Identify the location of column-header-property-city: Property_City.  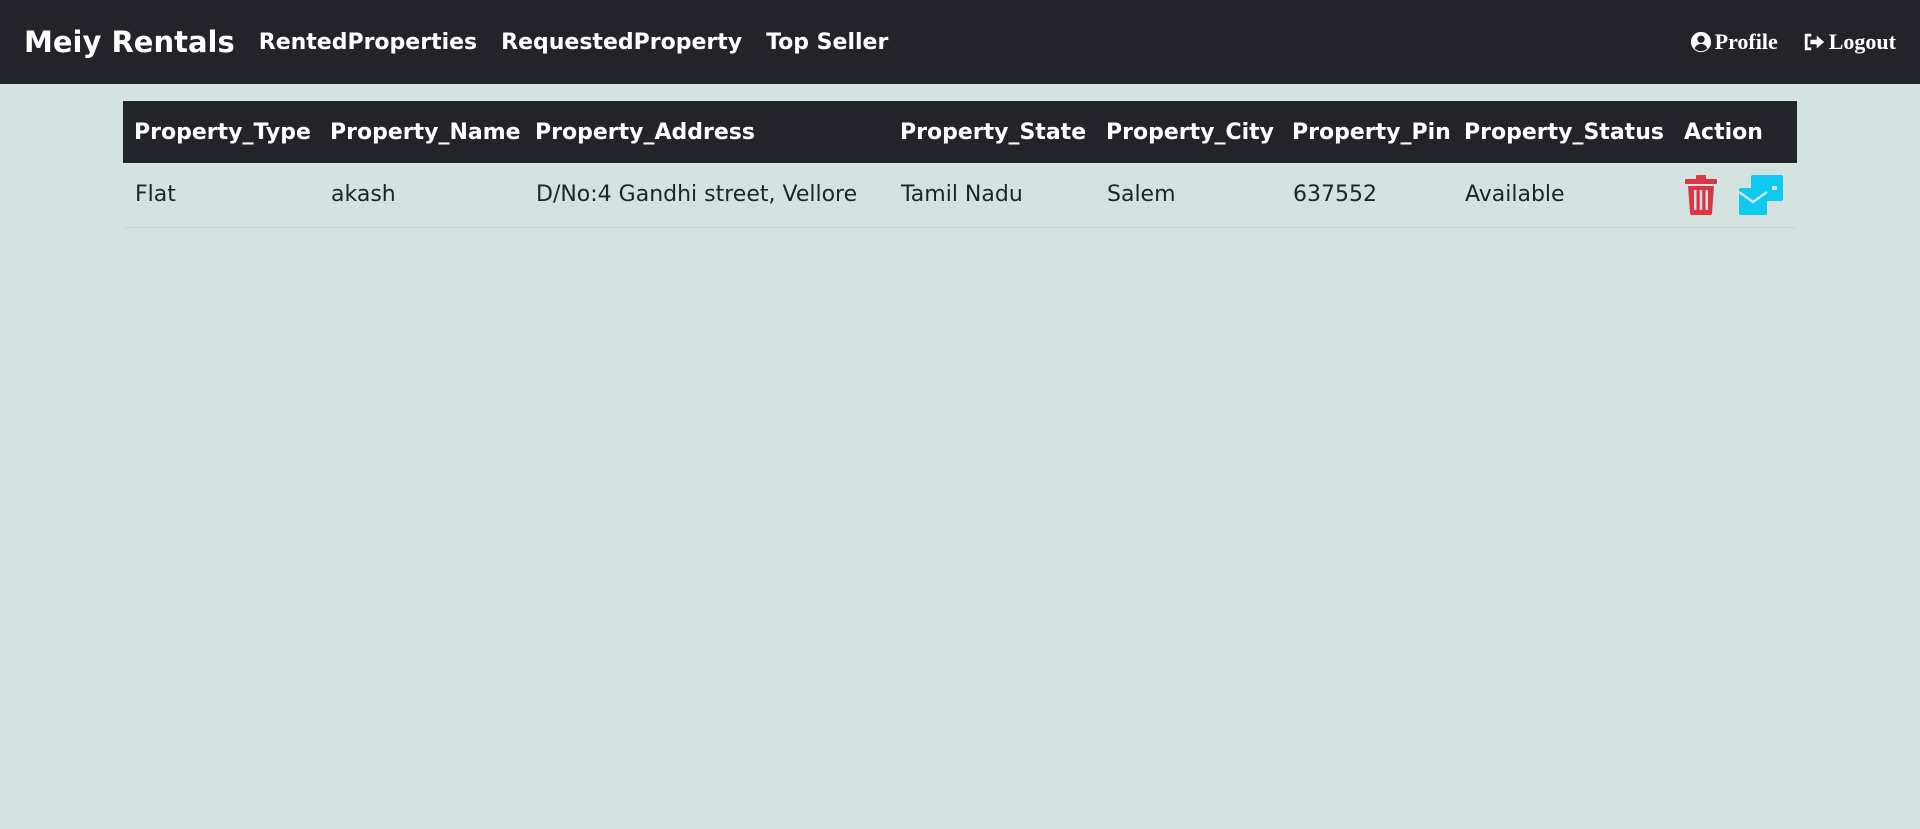
(1190, 132).